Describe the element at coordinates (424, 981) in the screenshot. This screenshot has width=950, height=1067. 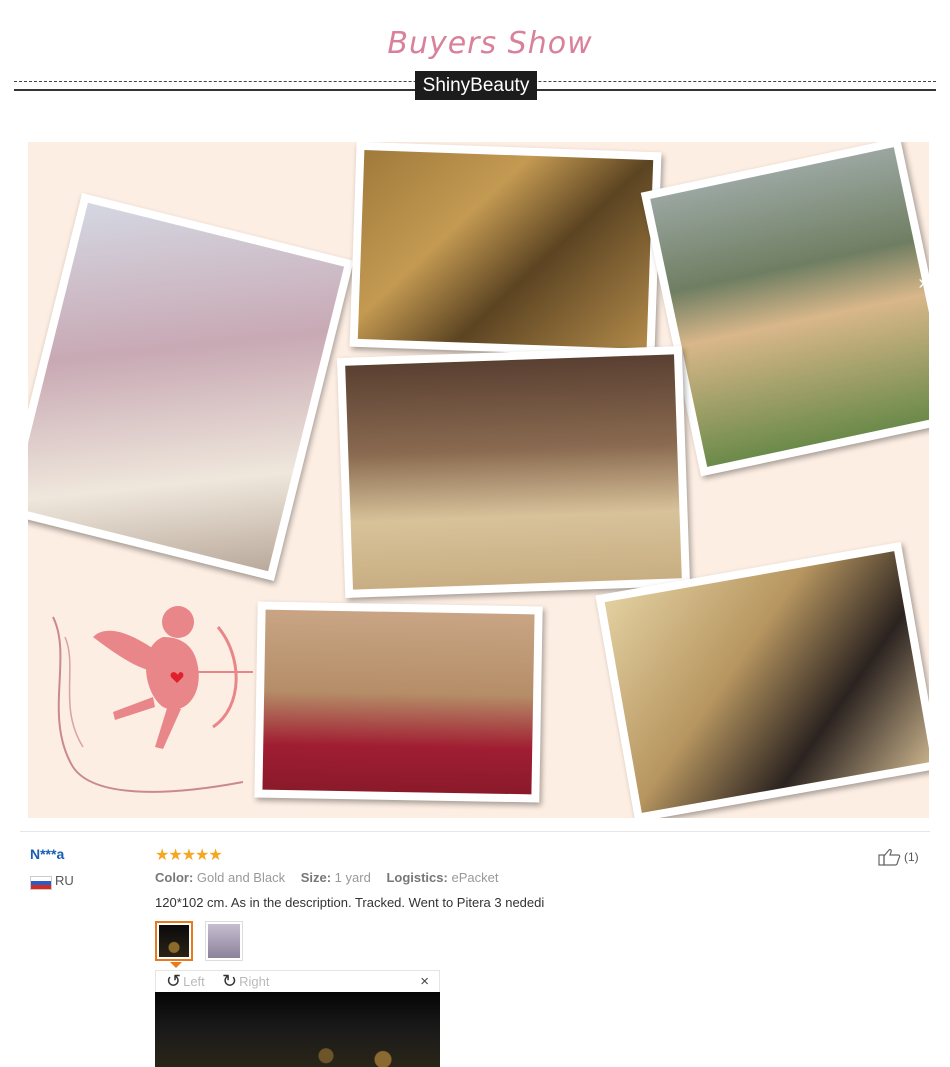
I see `close-icon: ×` at that location.